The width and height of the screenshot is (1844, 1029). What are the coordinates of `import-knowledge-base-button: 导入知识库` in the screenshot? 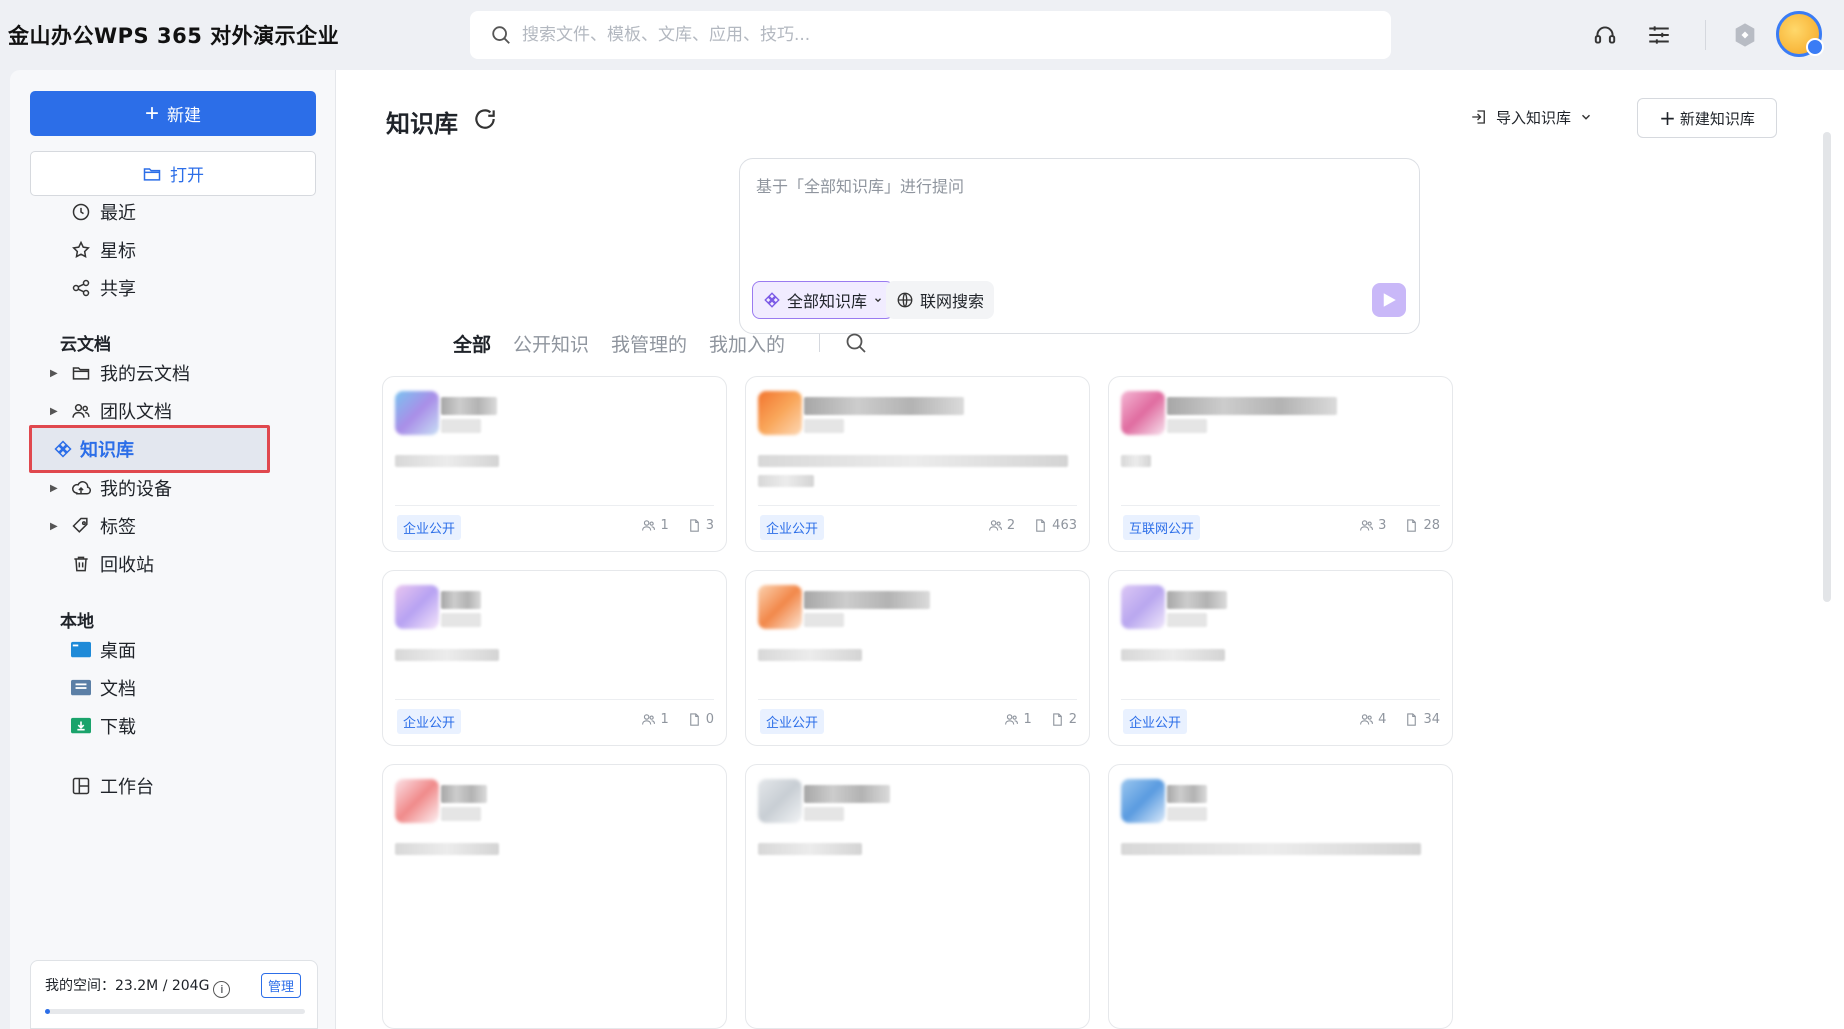 It's located at (1531, 117).